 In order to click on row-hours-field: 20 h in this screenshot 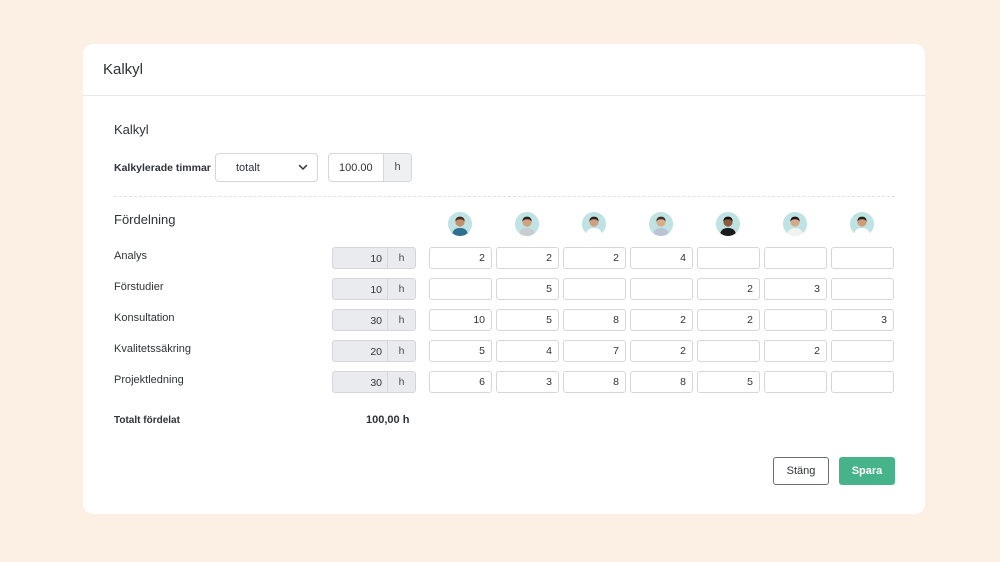, I will do `click(374, 351)`.